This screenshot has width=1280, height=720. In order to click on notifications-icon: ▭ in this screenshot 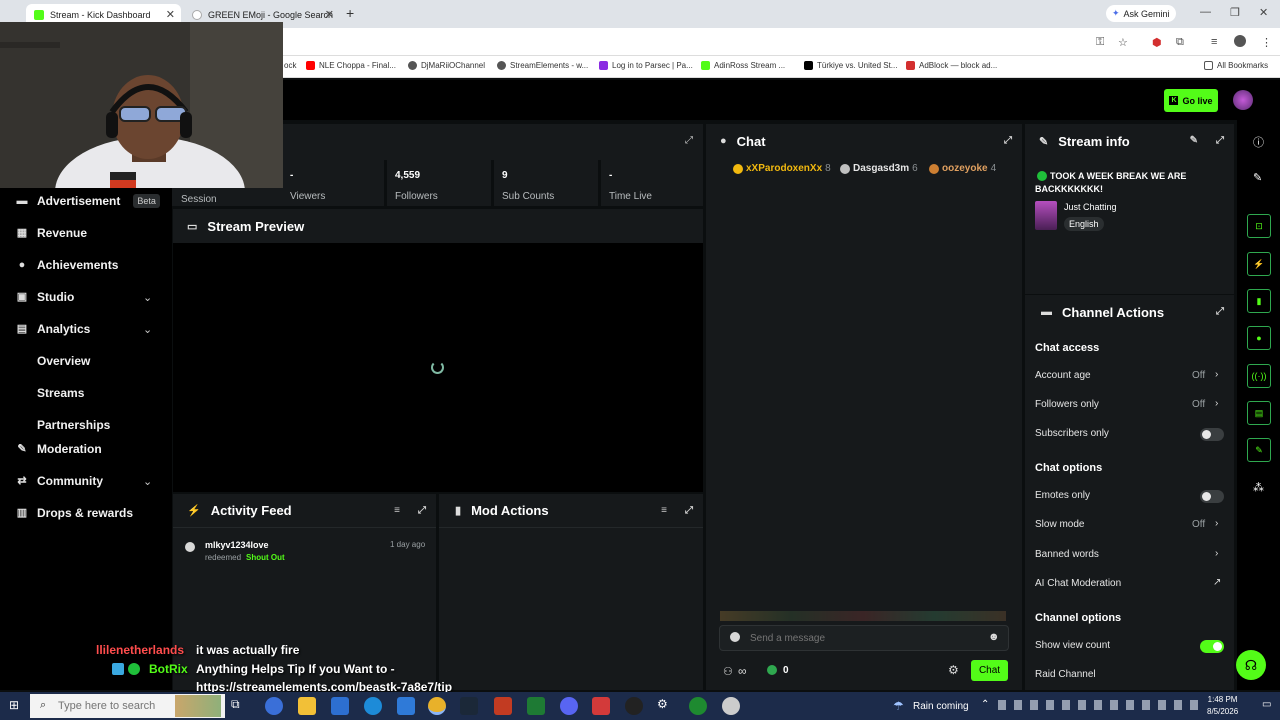, I will do `click(1266, 704)`.